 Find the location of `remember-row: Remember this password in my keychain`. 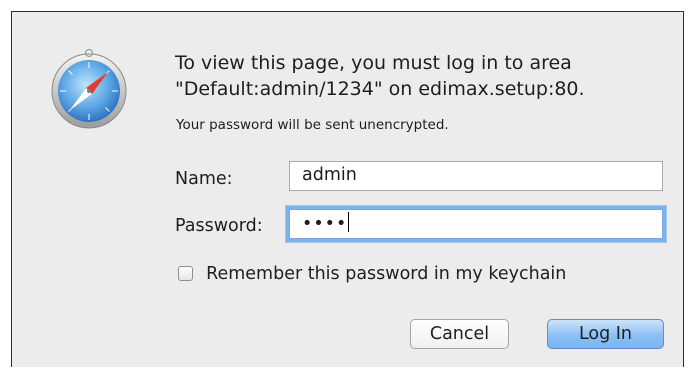

remember-row: Remember this password in my keychain is located at coordinates (372, 274).